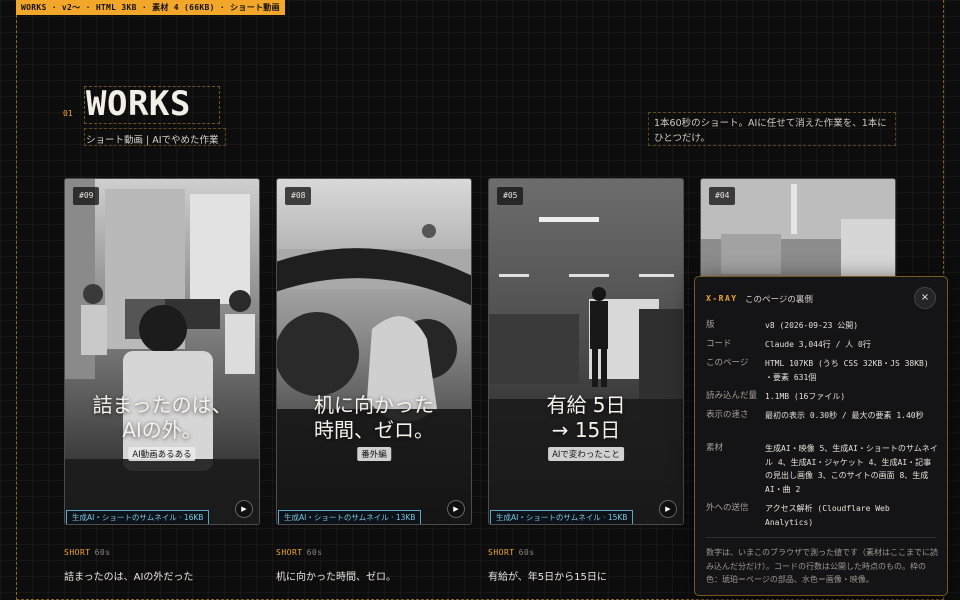 The image size is (960, 600). Describe the element at coordinates (138, 104) in the screenshot. I see `page-title: WORKS` at that location.